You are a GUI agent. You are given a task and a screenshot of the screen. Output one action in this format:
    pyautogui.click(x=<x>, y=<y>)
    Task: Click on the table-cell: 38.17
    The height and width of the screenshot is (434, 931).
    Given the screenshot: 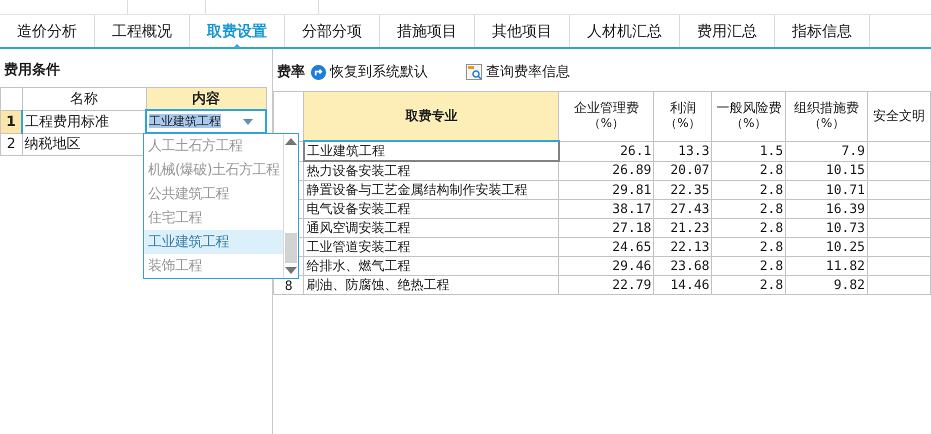 What is the action you would take?
    pyautogui.click(x=606, y=209)
    